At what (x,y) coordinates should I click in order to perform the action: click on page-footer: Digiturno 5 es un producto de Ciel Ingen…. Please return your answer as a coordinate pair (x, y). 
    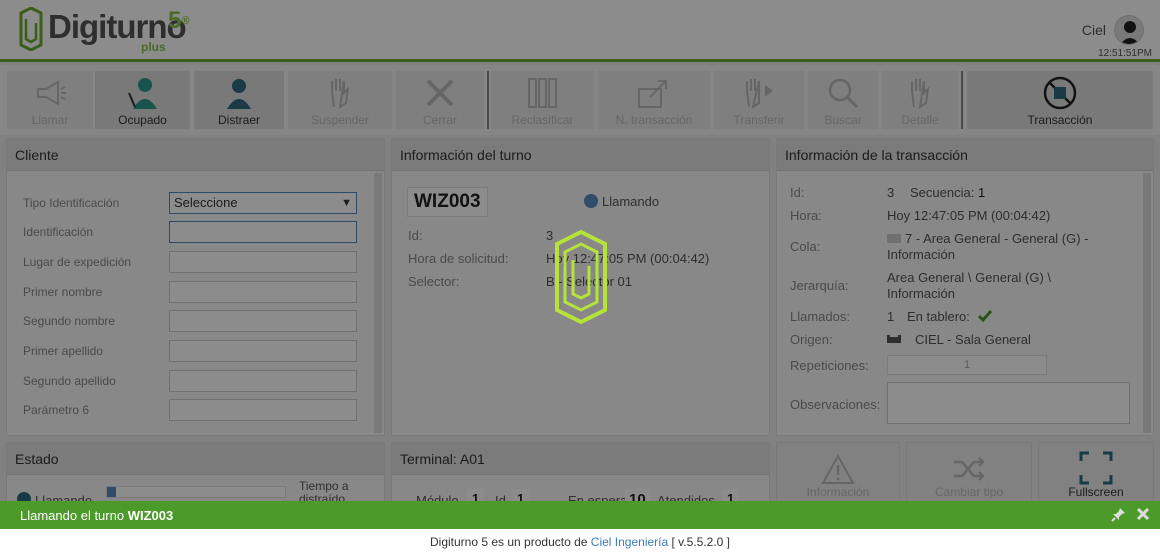
    Looking at the image, I should click on (580, 541).